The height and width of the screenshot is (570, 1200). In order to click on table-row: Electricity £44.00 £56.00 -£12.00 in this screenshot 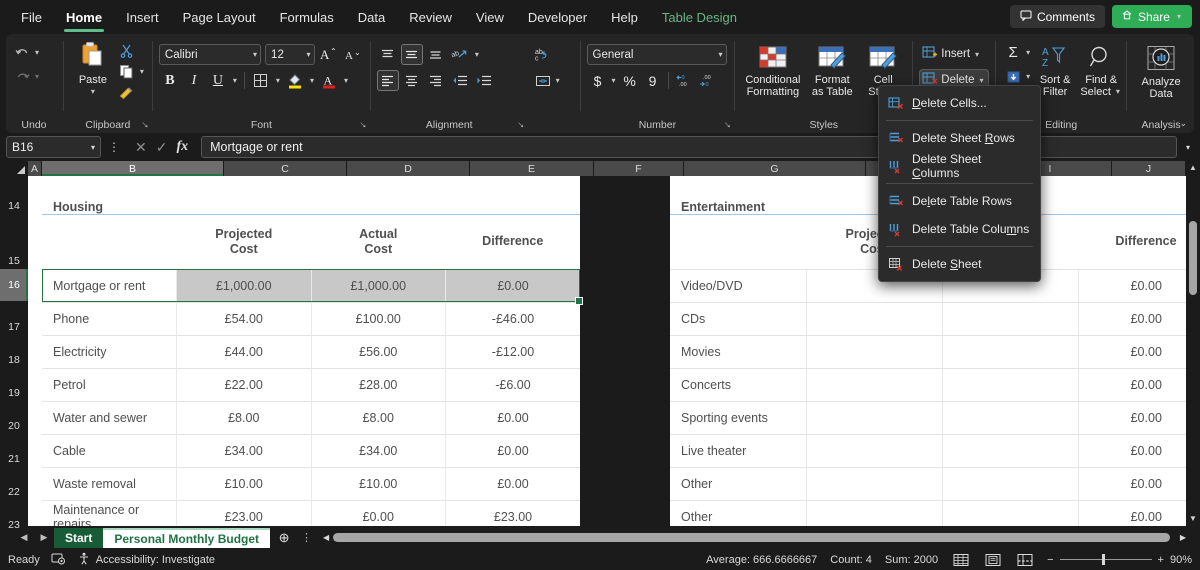, I will do `click(311, 351)`.